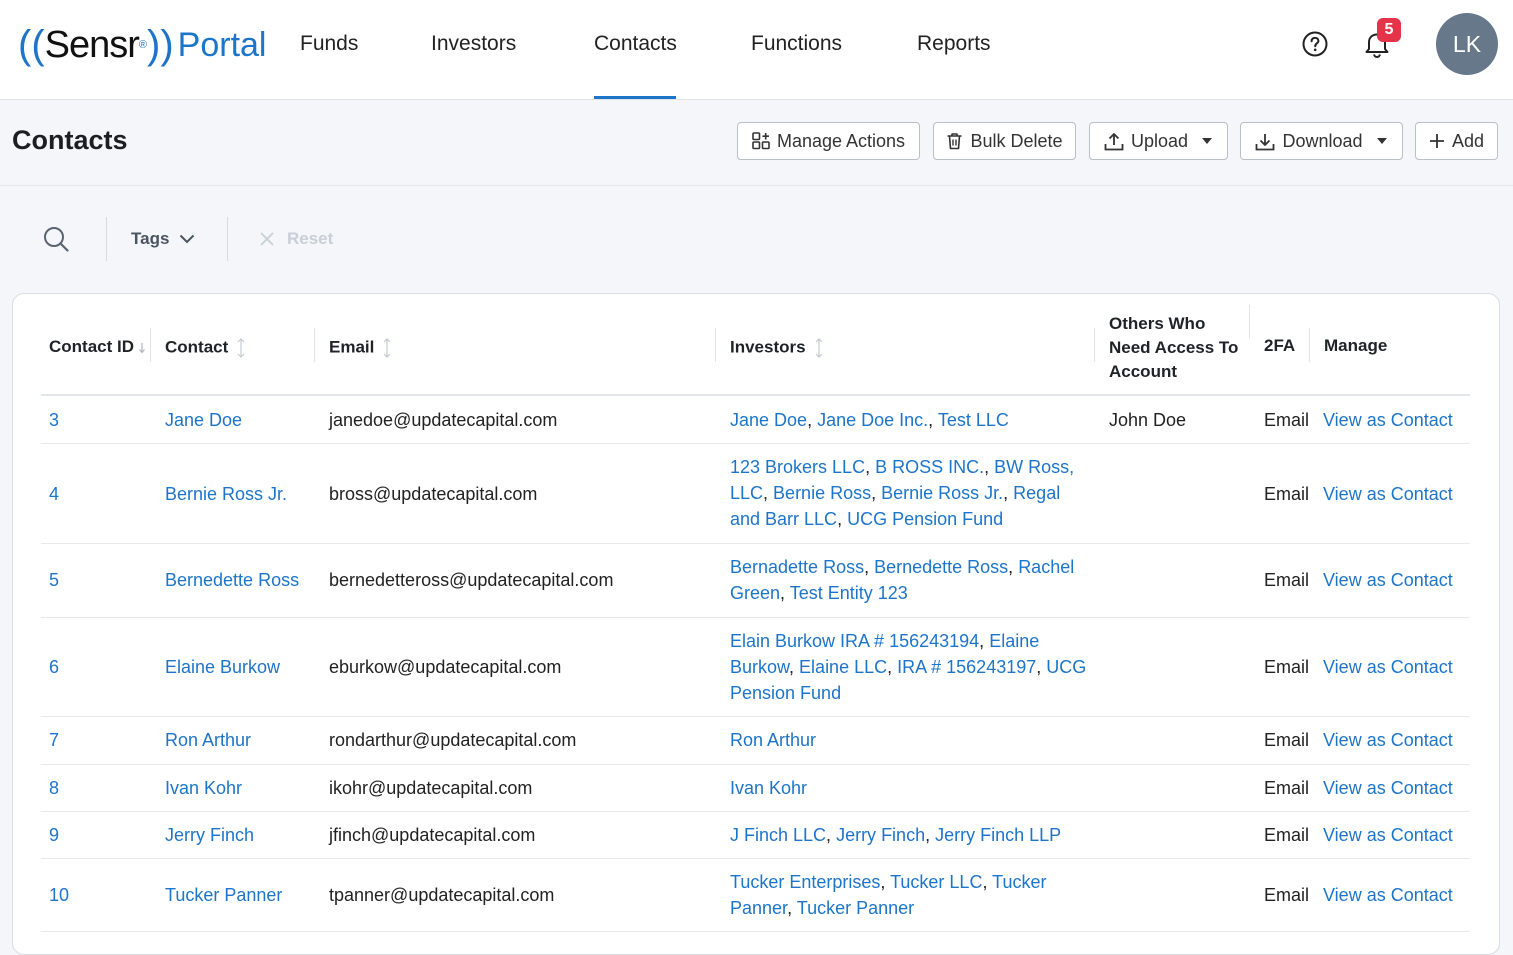 The image size is (1513, 955). Describe the element at coordinates (209, 835) in the screenshot. I see `contact-name-link: Jerry Finch` at that location.